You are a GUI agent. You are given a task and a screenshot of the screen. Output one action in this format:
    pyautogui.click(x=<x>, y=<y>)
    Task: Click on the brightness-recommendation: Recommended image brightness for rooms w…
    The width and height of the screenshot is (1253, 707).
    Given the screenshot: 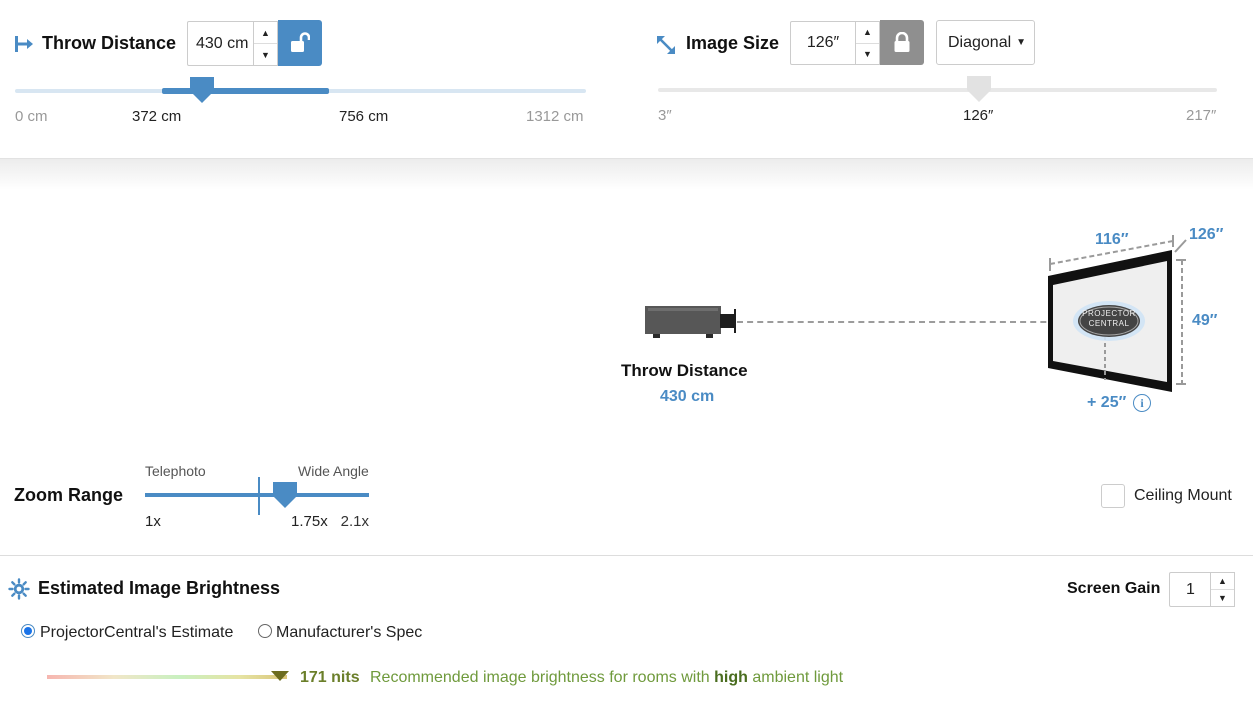 What is the action you would take?
    pyautogui.click(x=606, y=678)
    